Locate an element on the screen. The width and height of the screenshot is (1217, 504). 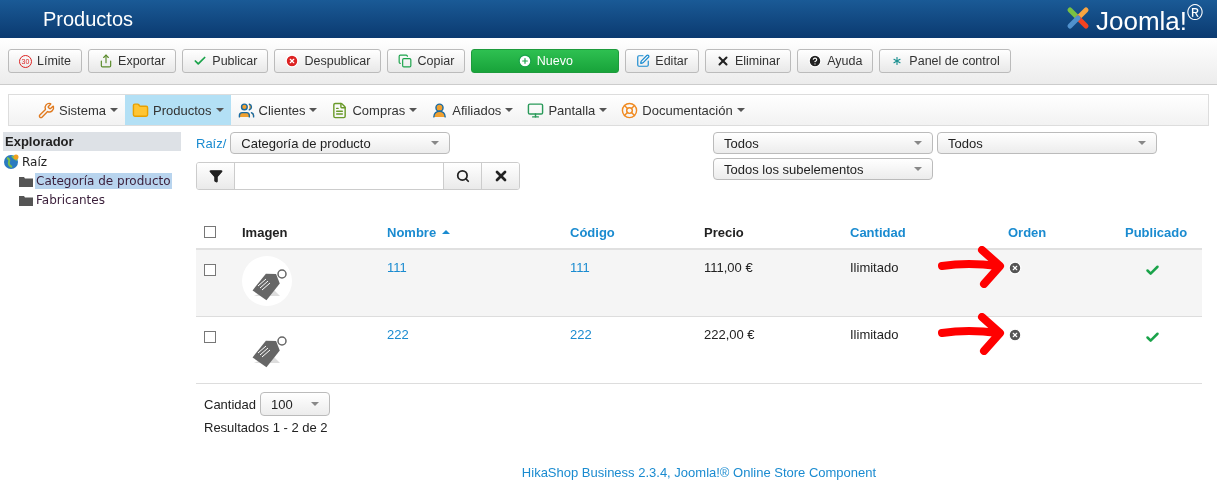
quantity-select: 100 is located at coordinates (295, 404).